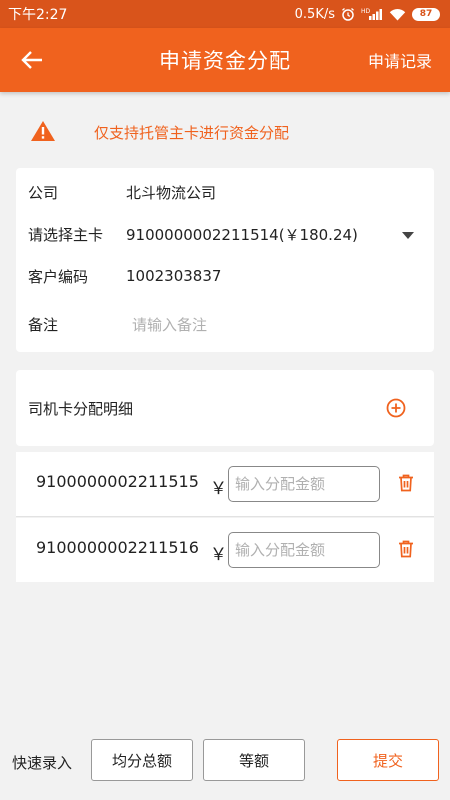  I want to click on notice-text: 仅支持托管主卡进行资金分配, so click(192, 133).